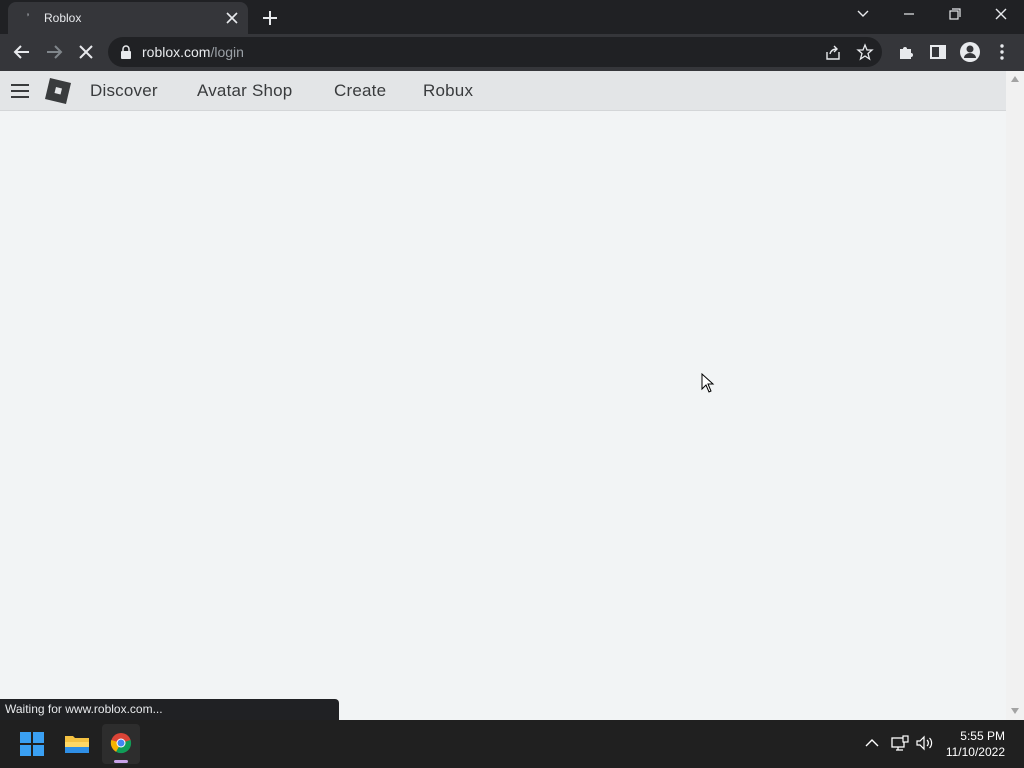 This screenshot has height=768, width=1024. Describe the element at coordinates (58, 91) in the screenshot. I see `roblox-logo-icon` at that location.